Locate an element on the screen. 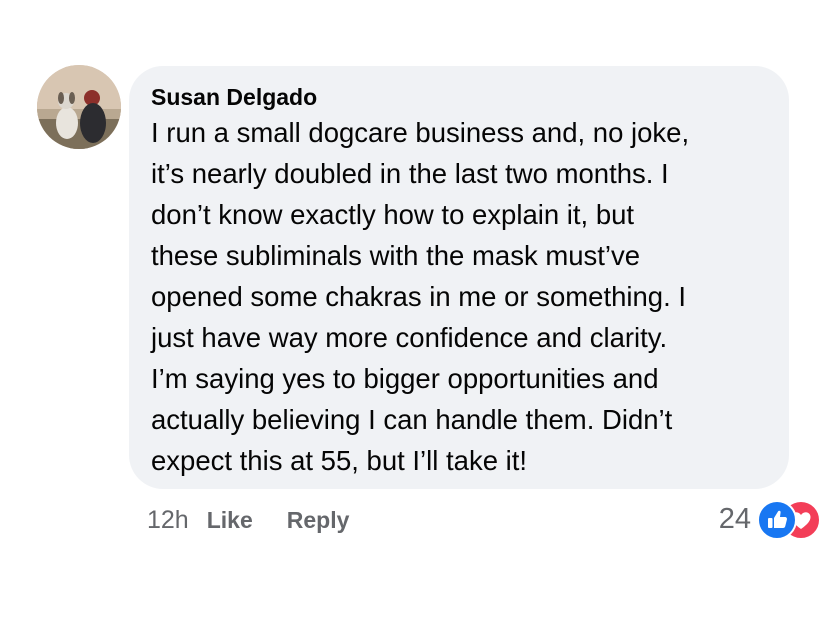 The height and width of the screenshot is (619, 827). avatar is located at coordinates (79, 107).